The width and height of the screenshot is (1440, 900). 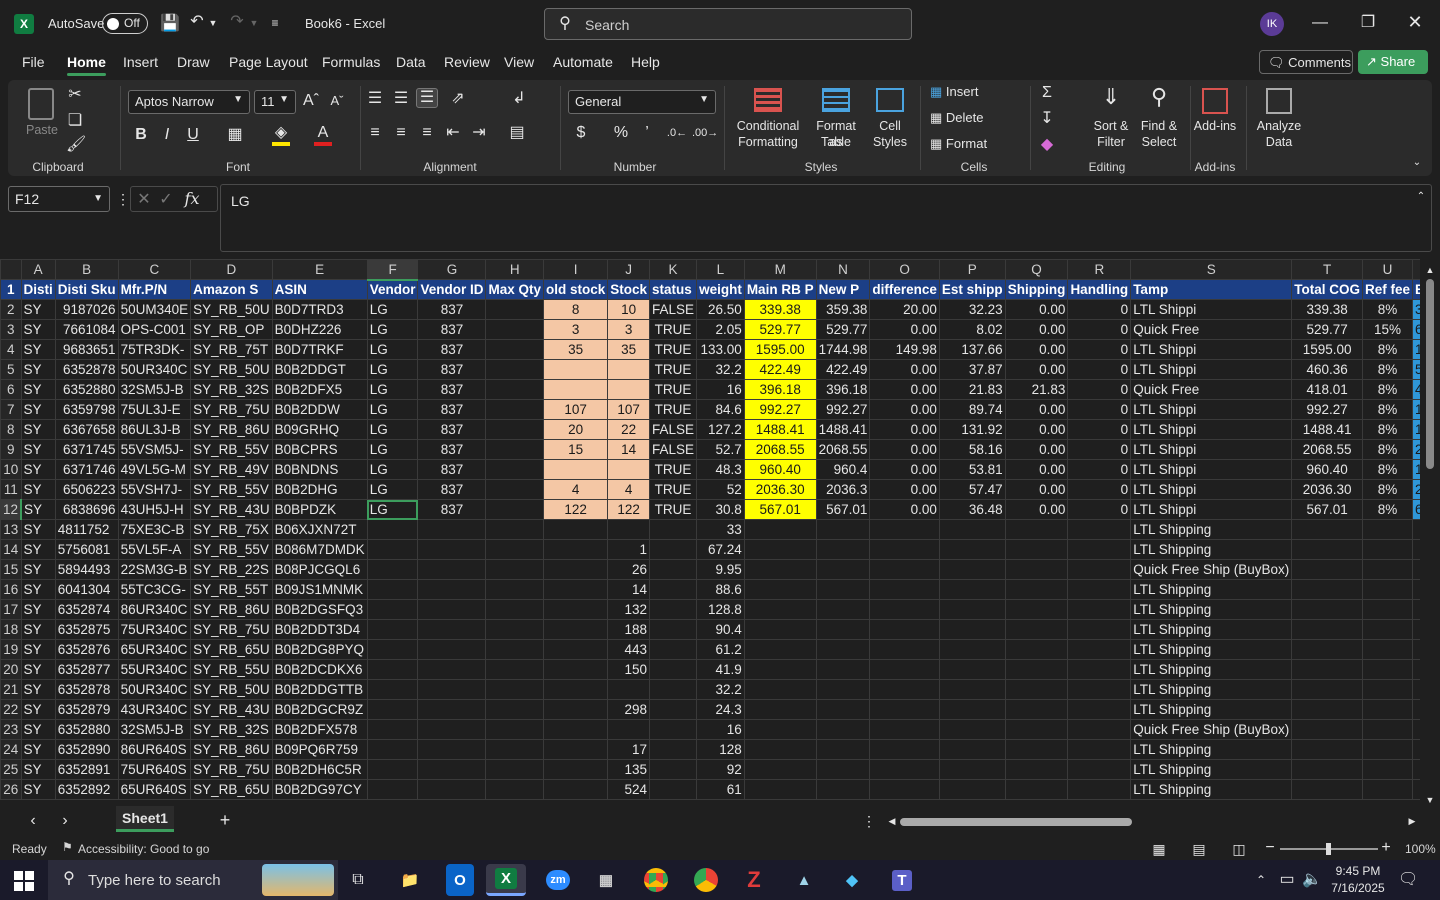 What do you see at coordinates (1387, 329) in the screenshot?
I see `cell: 15%` at bounding box center [1387, 329].